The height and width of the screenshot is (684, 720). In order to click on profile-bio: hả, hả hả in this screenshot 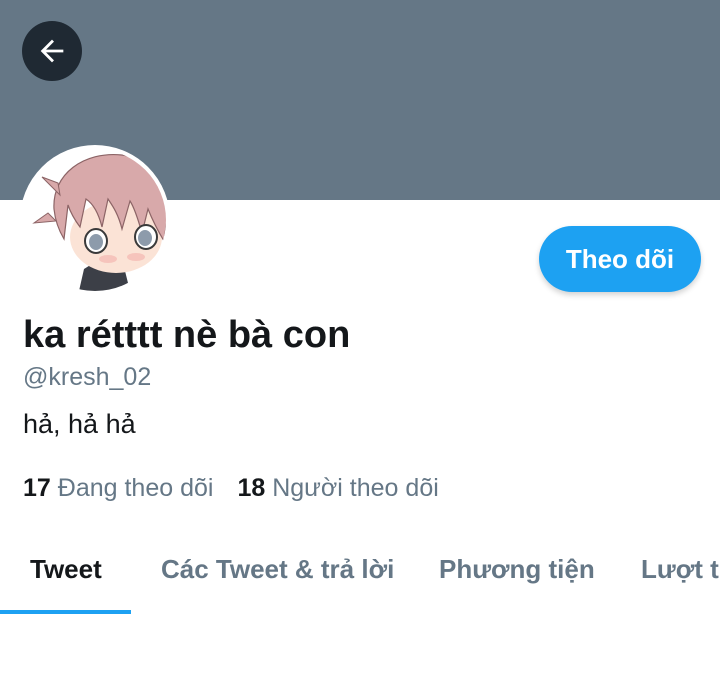, I will do `click(79, 424)`.